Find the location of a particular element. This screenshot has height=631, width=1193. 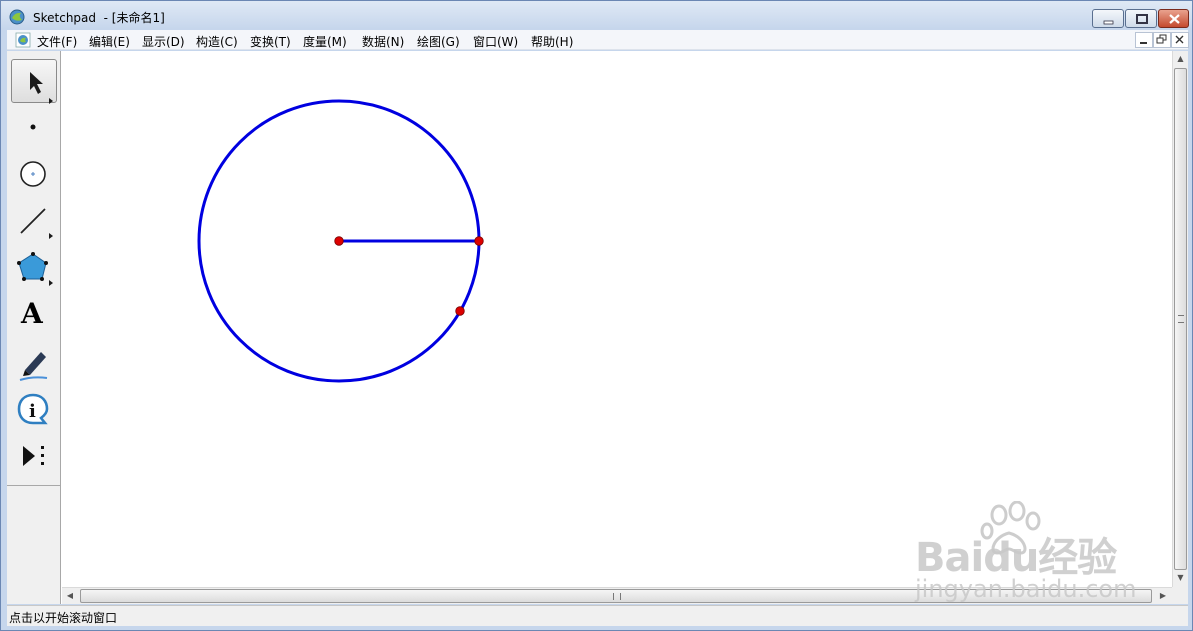

window-title: Sketchpad - [未命名1] is located at coordinates (99, 18).